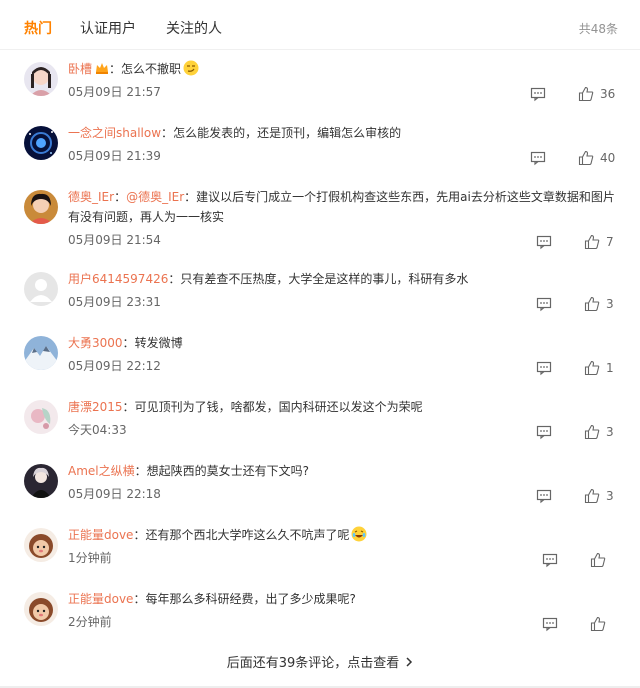  I want to click on mention-link: @德奥_IEr, so click(155, 197).